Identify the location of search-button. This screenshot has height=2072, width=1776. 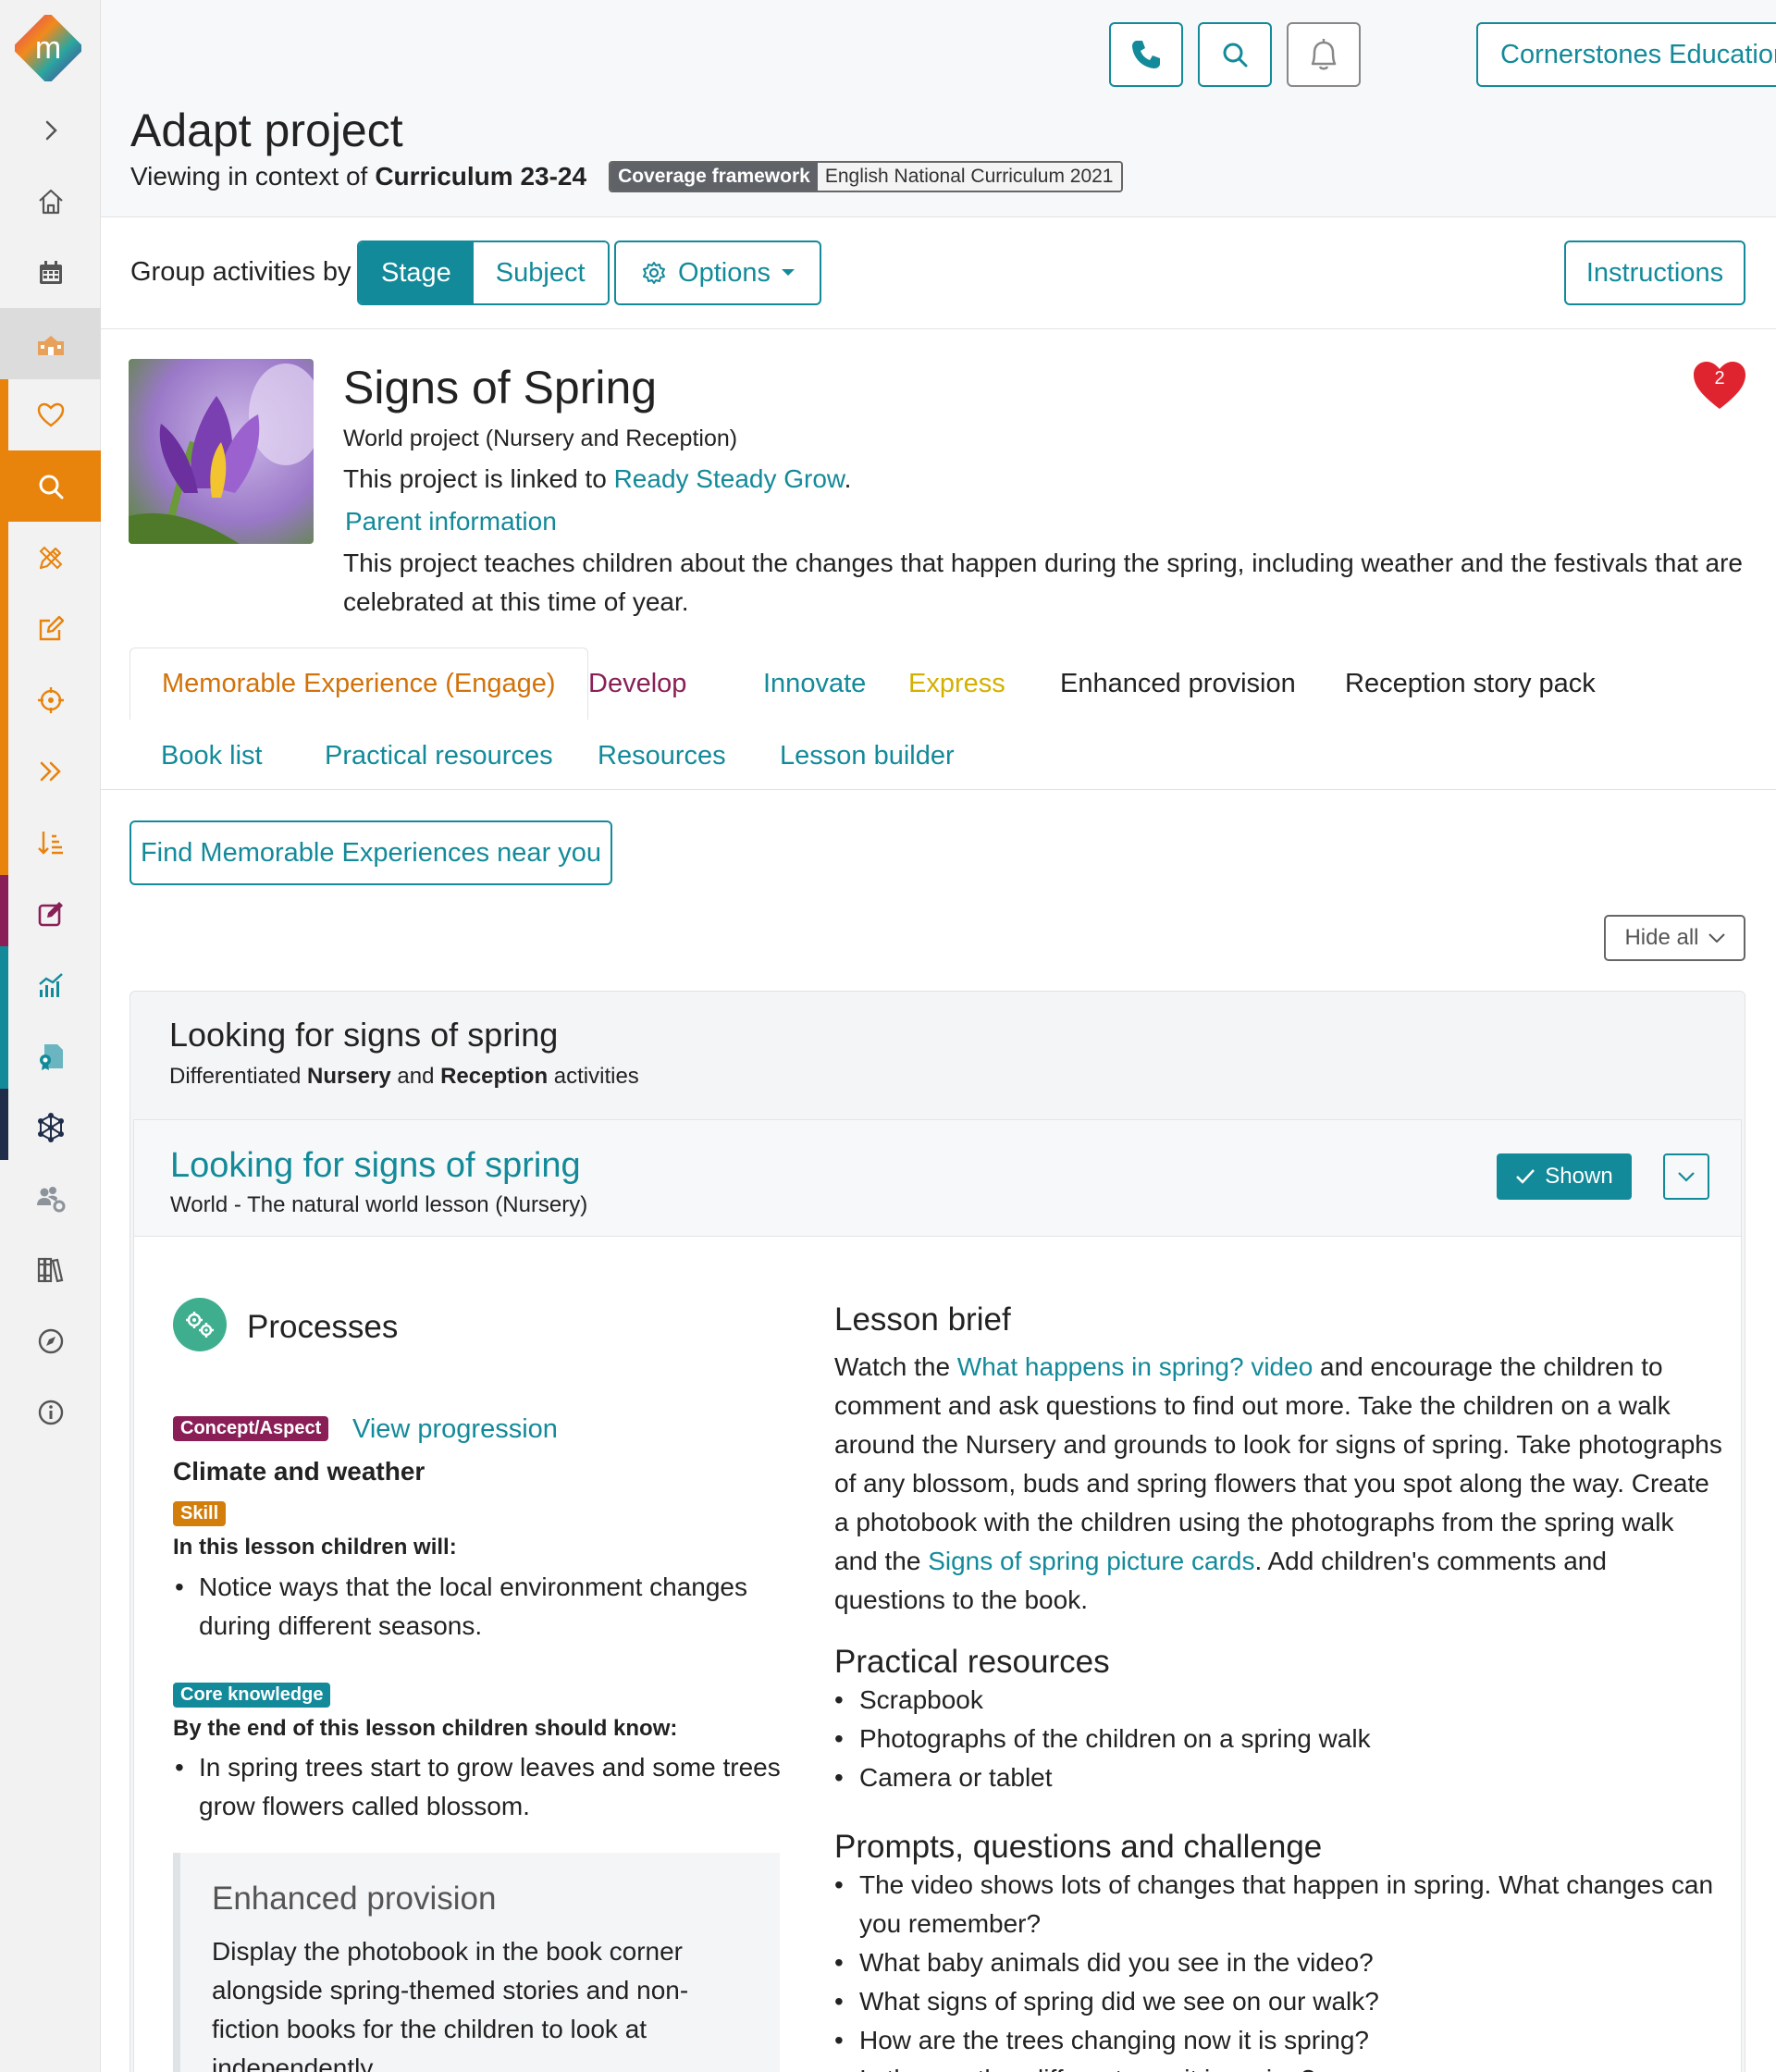
(1235, 54).